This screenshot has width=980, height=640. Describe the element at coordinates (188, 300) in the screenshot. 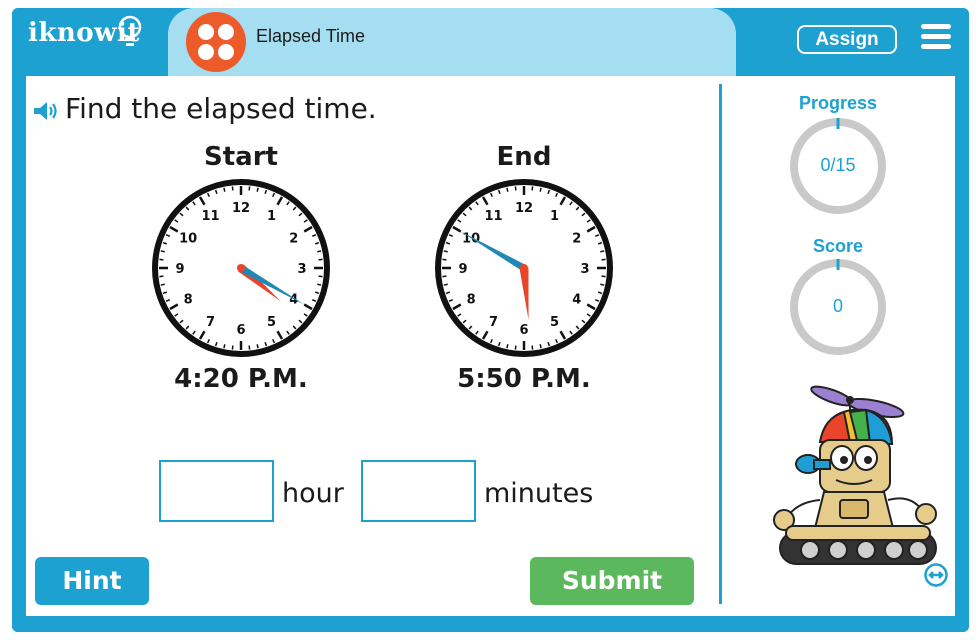

I see `start-clock-number: 8` at that location.